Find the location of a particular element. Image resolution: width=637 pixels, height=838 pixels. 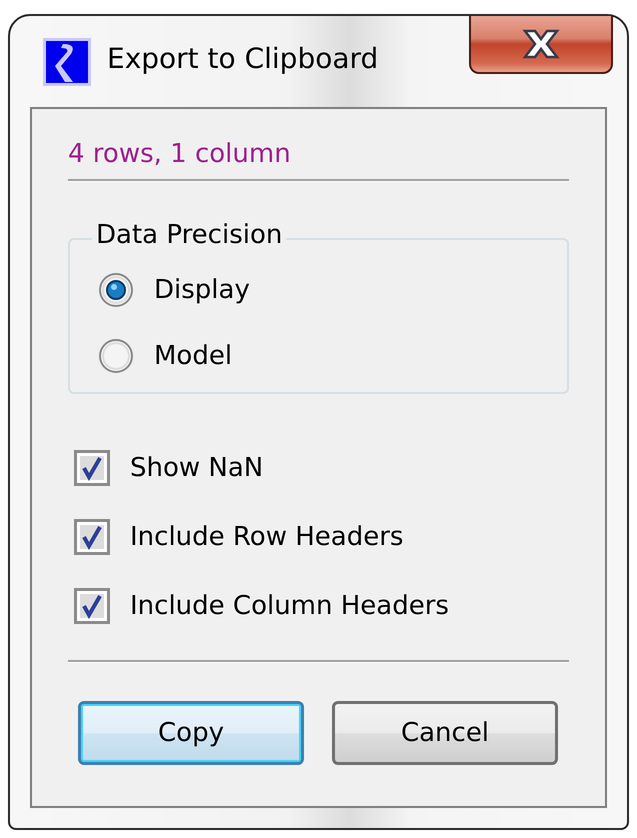

checkbox-option: Include Row Headers is located at coordinates (321, 537).